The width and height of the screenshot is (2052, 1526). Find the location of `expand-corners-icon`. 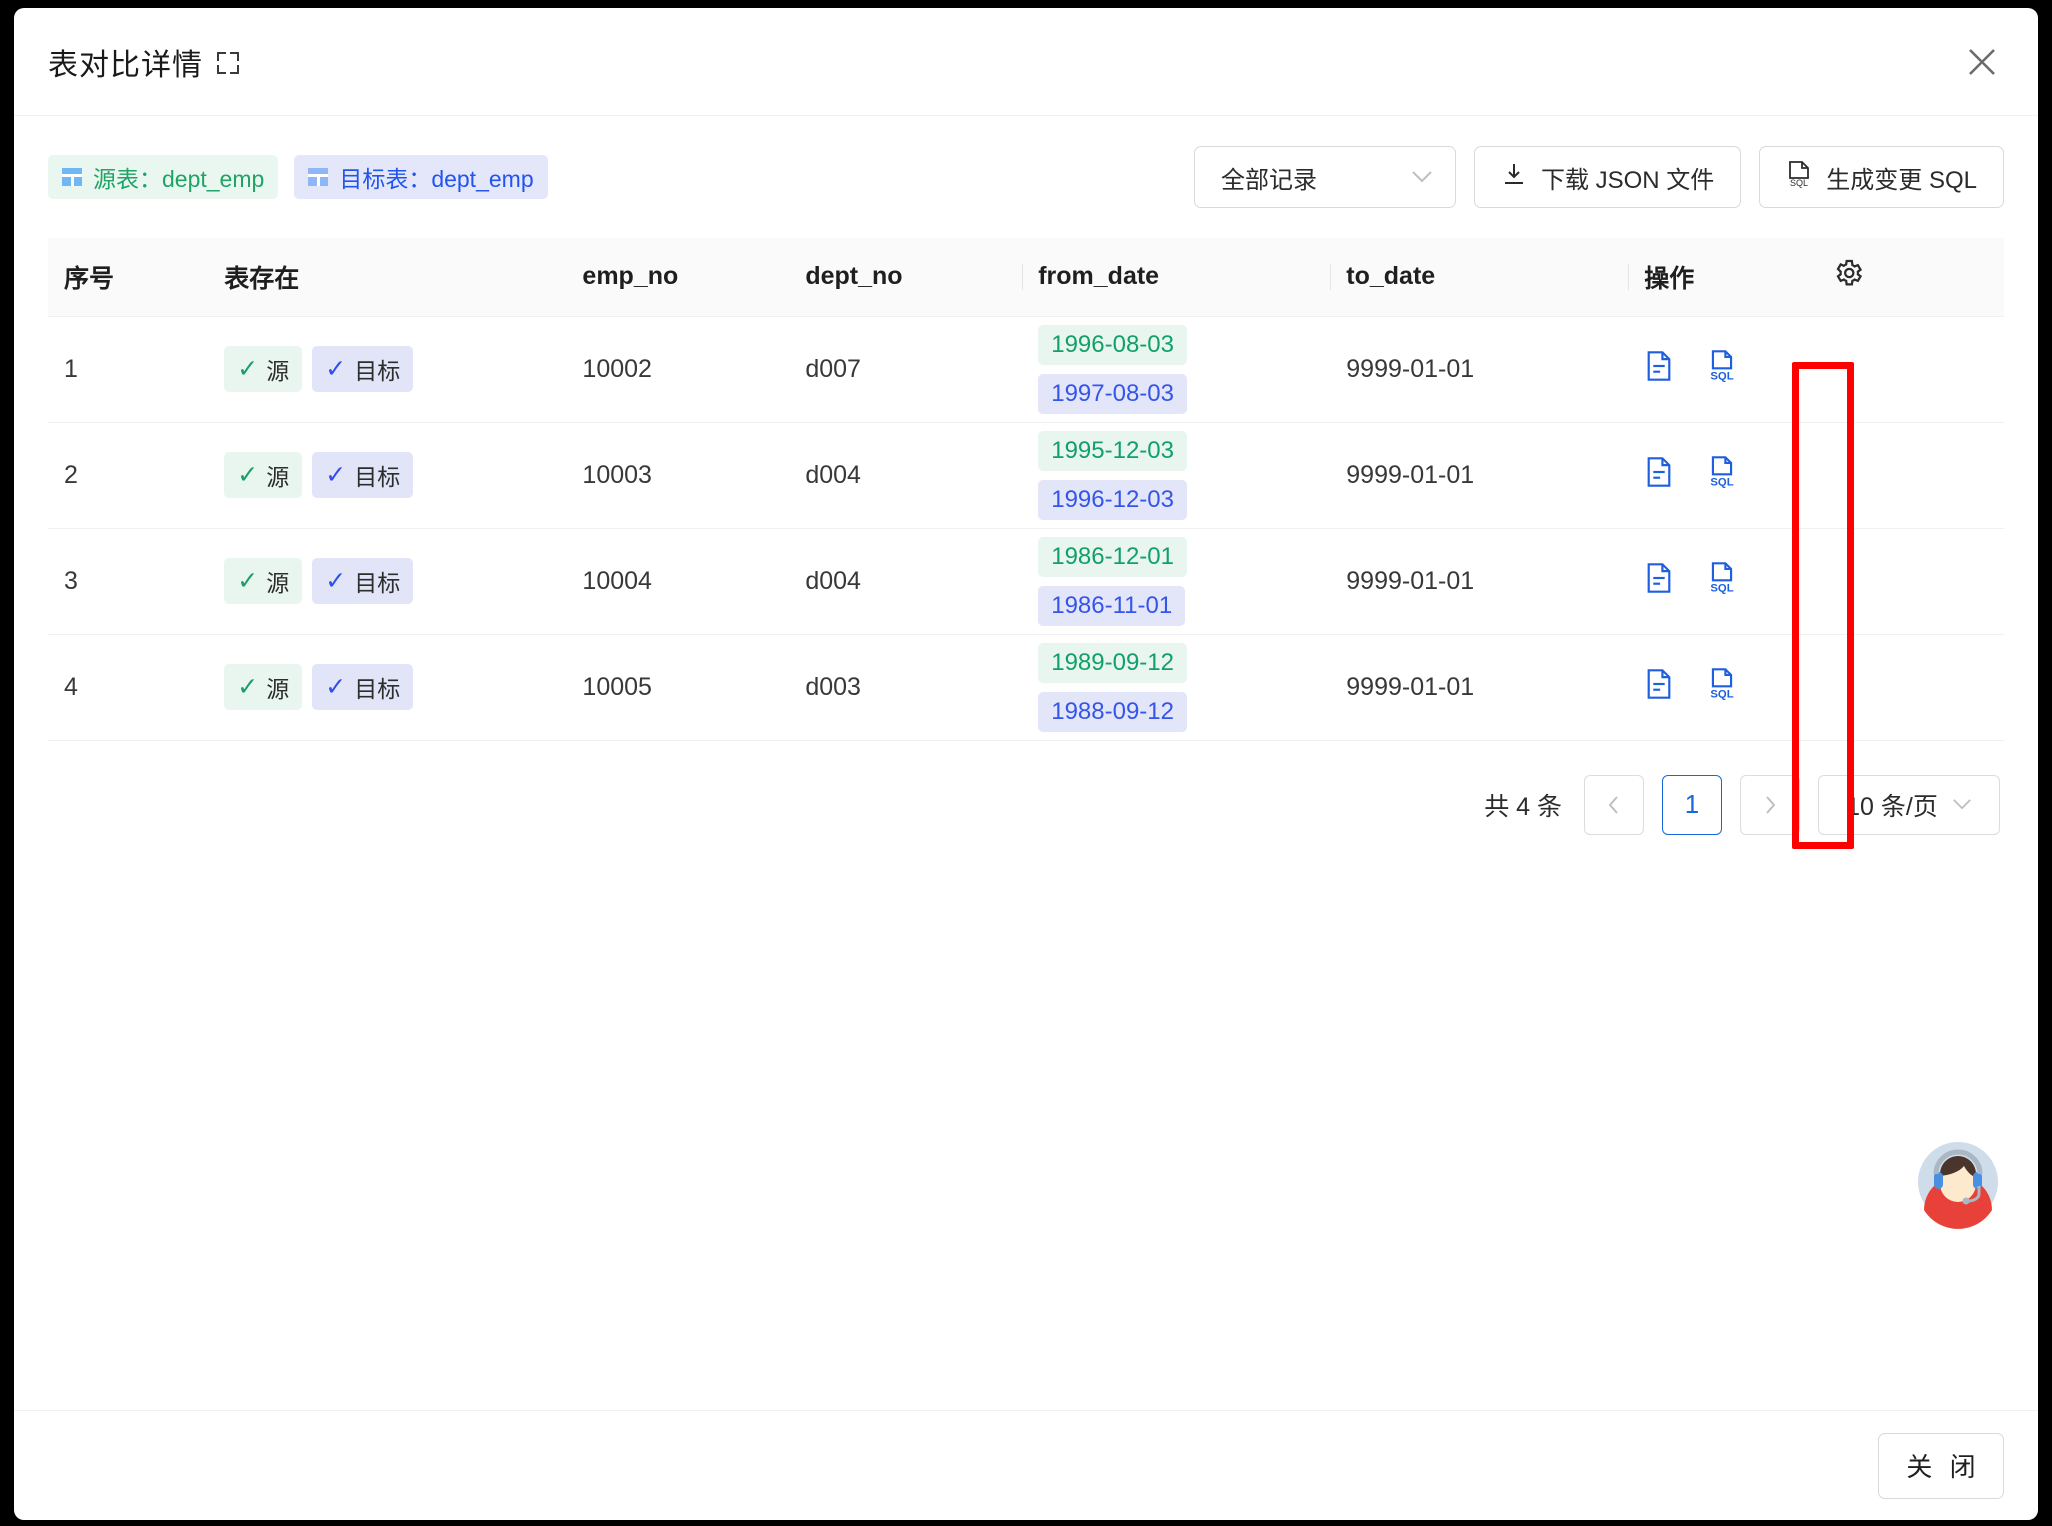

expand-corners-icon is located at coordinates (228, 62).